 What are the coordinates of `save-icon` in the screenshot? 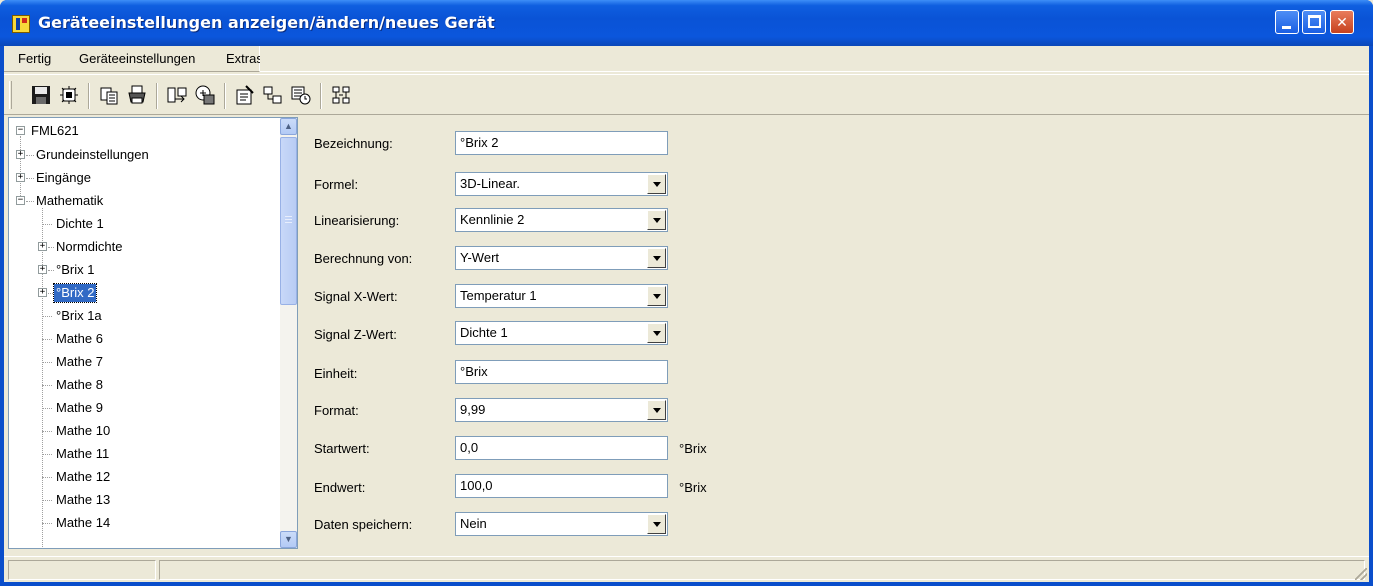 It's located at (41, 95).